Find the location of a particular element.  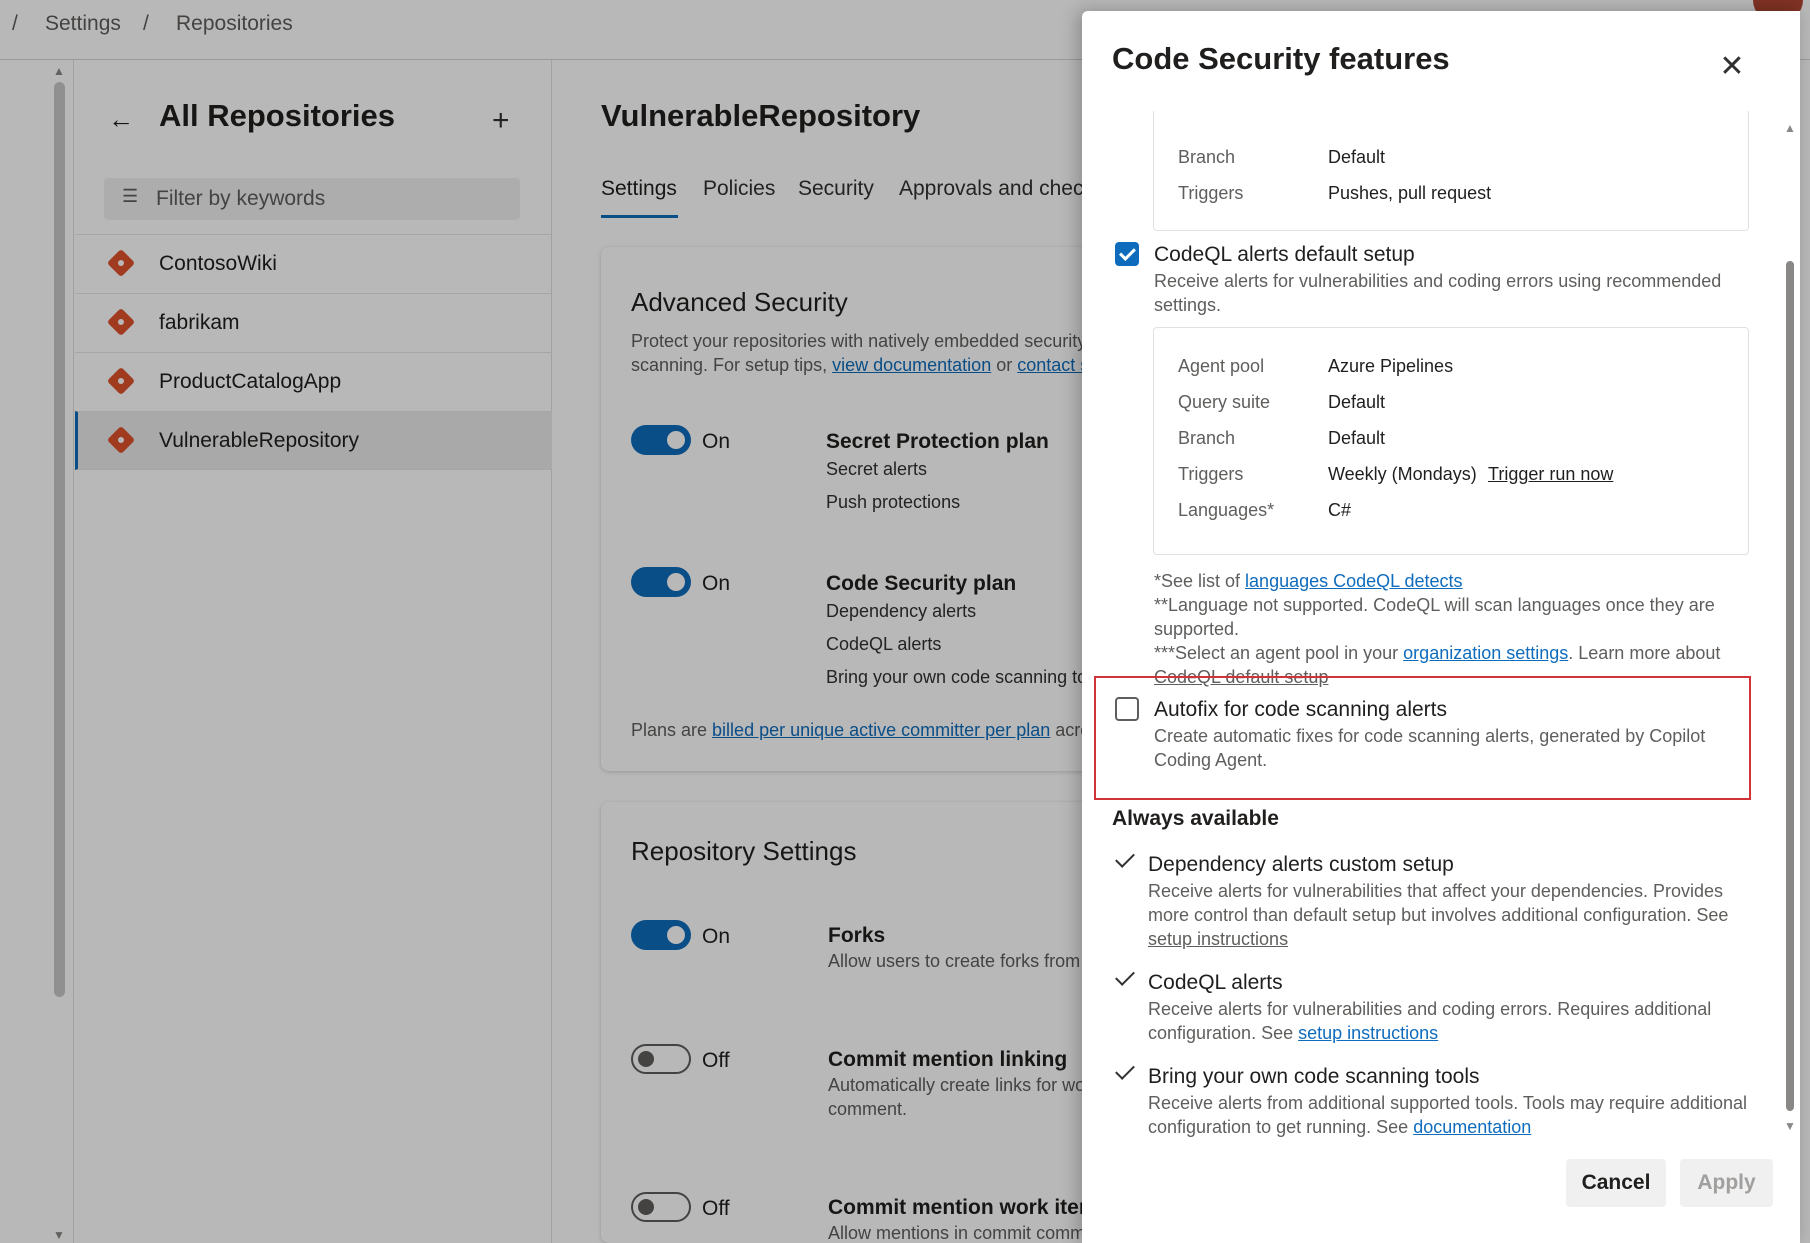

config-value: Weekly (Mondays) is located at coordinates (1402, 474).